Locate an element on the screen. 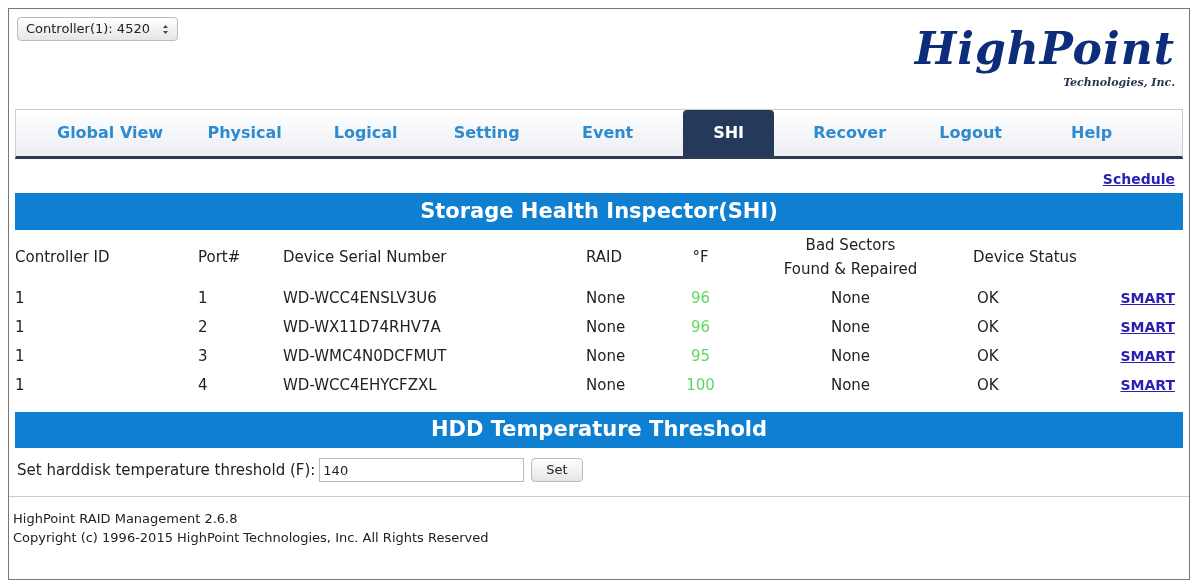 This screenshot has height=587, width=1198. table-cell-text: WD-WX11D74RHV7A is located at coordinates (362, 328).